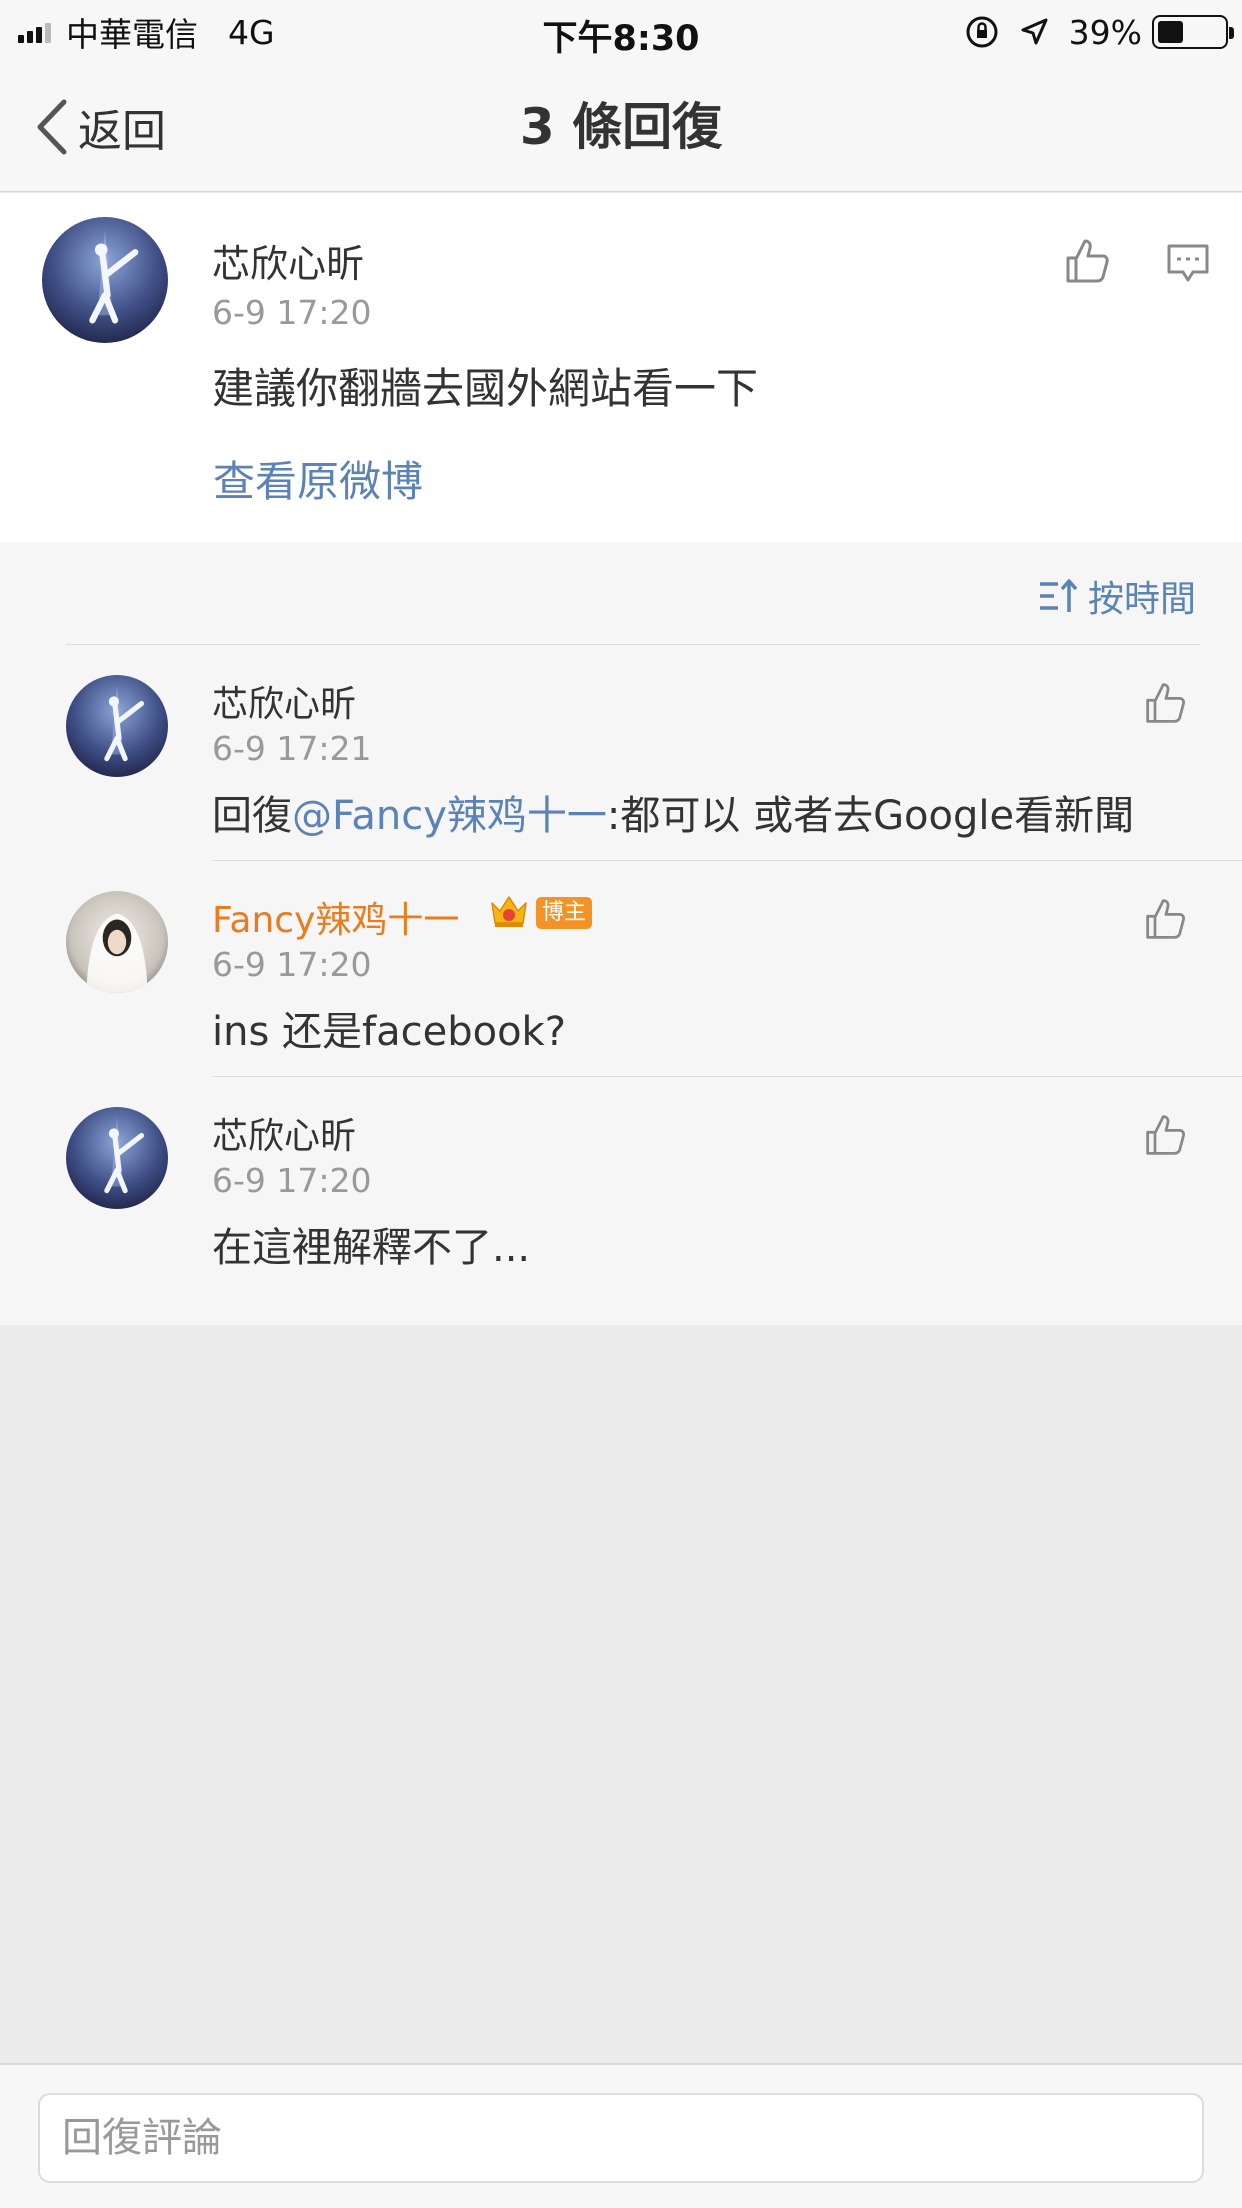 The width and height of the screenshot is (1242, 2208). I want to click on bottom-input-bar, so click(621, 2135).